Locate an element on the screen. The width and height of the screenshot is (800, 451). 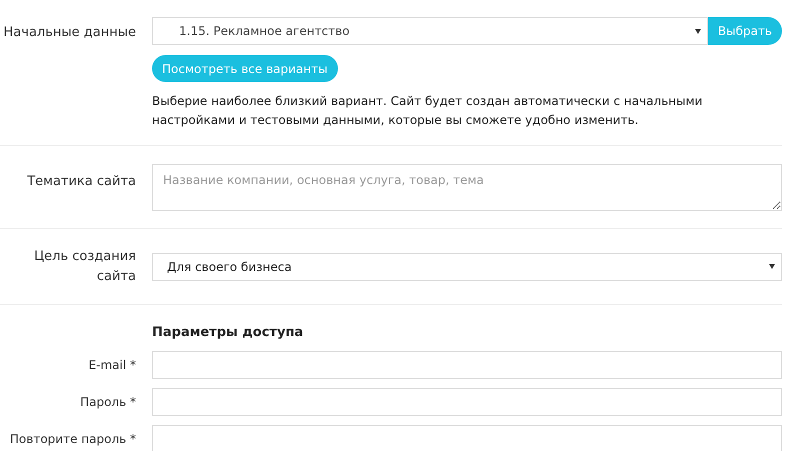
section-heading: Параметры доступа is located at coordinates (228, 333).